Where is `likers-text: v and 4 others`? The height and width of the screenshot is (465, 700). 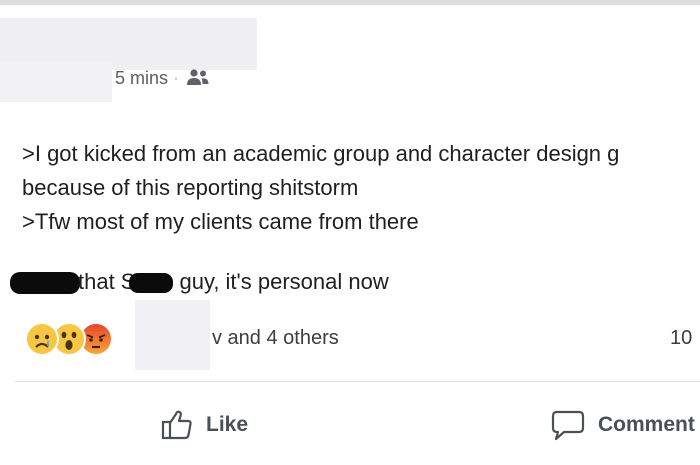 likers-text: v and 4 others is located at coordinates (275, 338).